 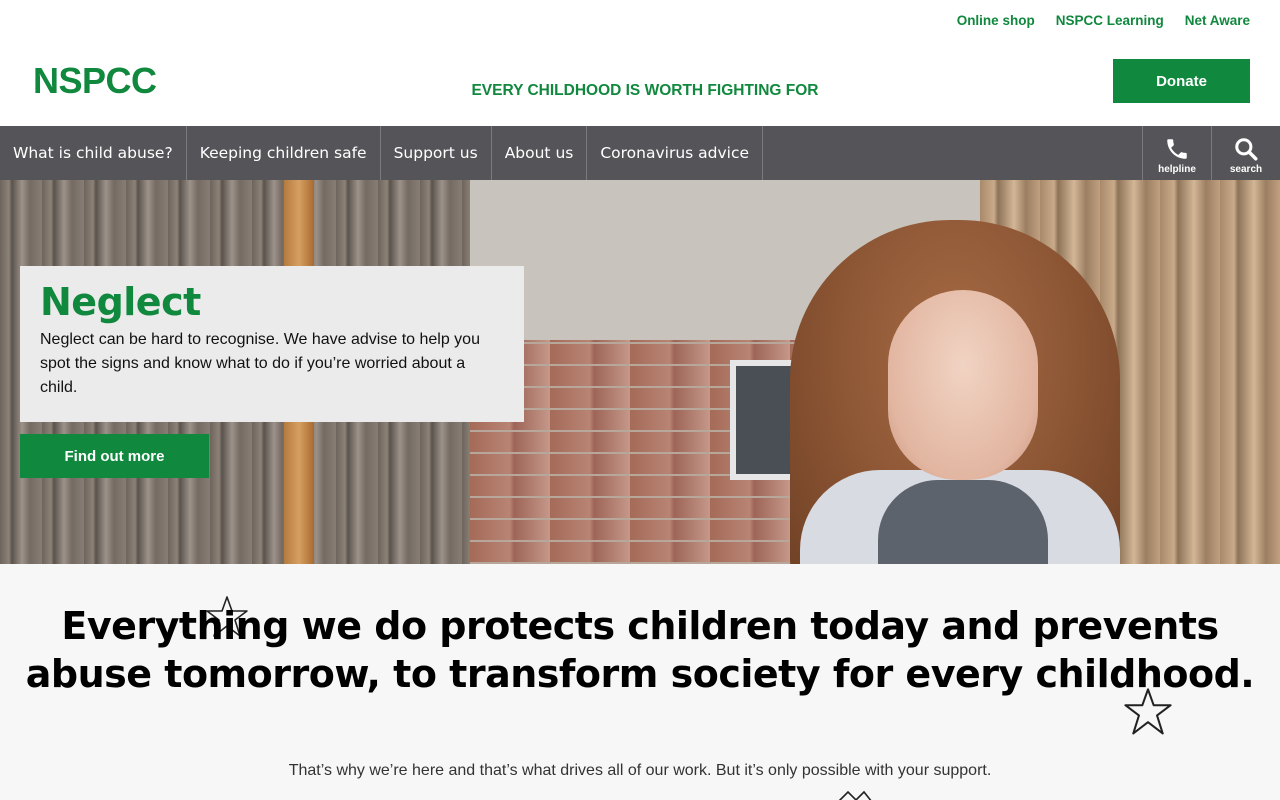 What do you see at coordinates (645, 90) in the screenshot?
I see `tagline: EVERY CHILDHOOD IS WORTH FIGHTING FOR` at bounding box center [645, 90].